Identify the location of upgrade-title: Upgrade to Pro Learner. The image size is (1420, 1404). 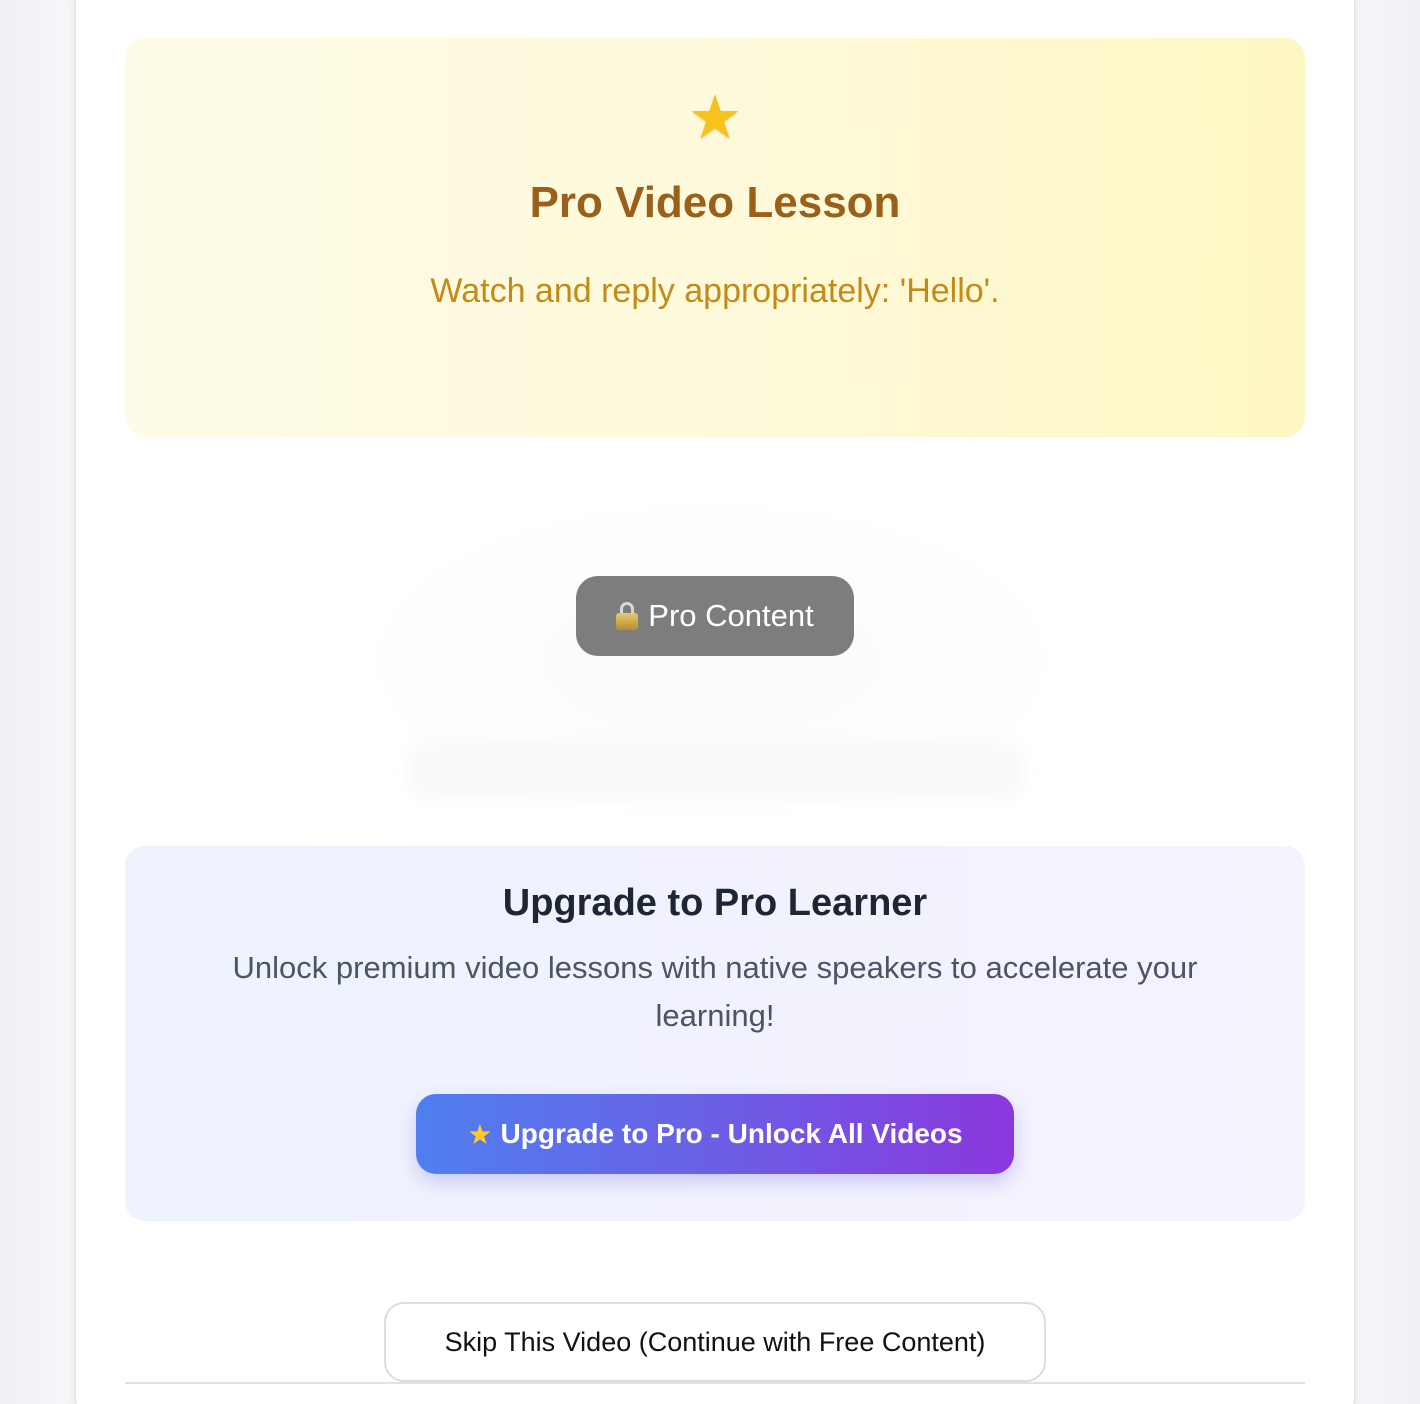
(715, 903).